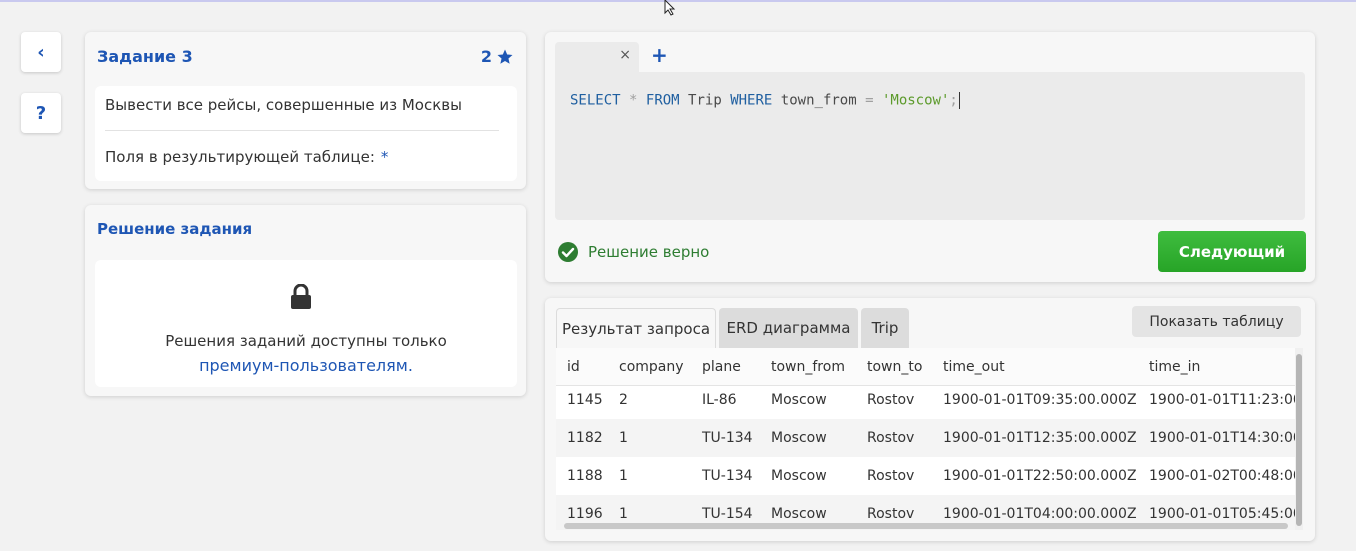  Describe the element at coordinates (240, 157) in the screenshot. I see `result-fields-label: Поля в результирующей таблице:` at that location.